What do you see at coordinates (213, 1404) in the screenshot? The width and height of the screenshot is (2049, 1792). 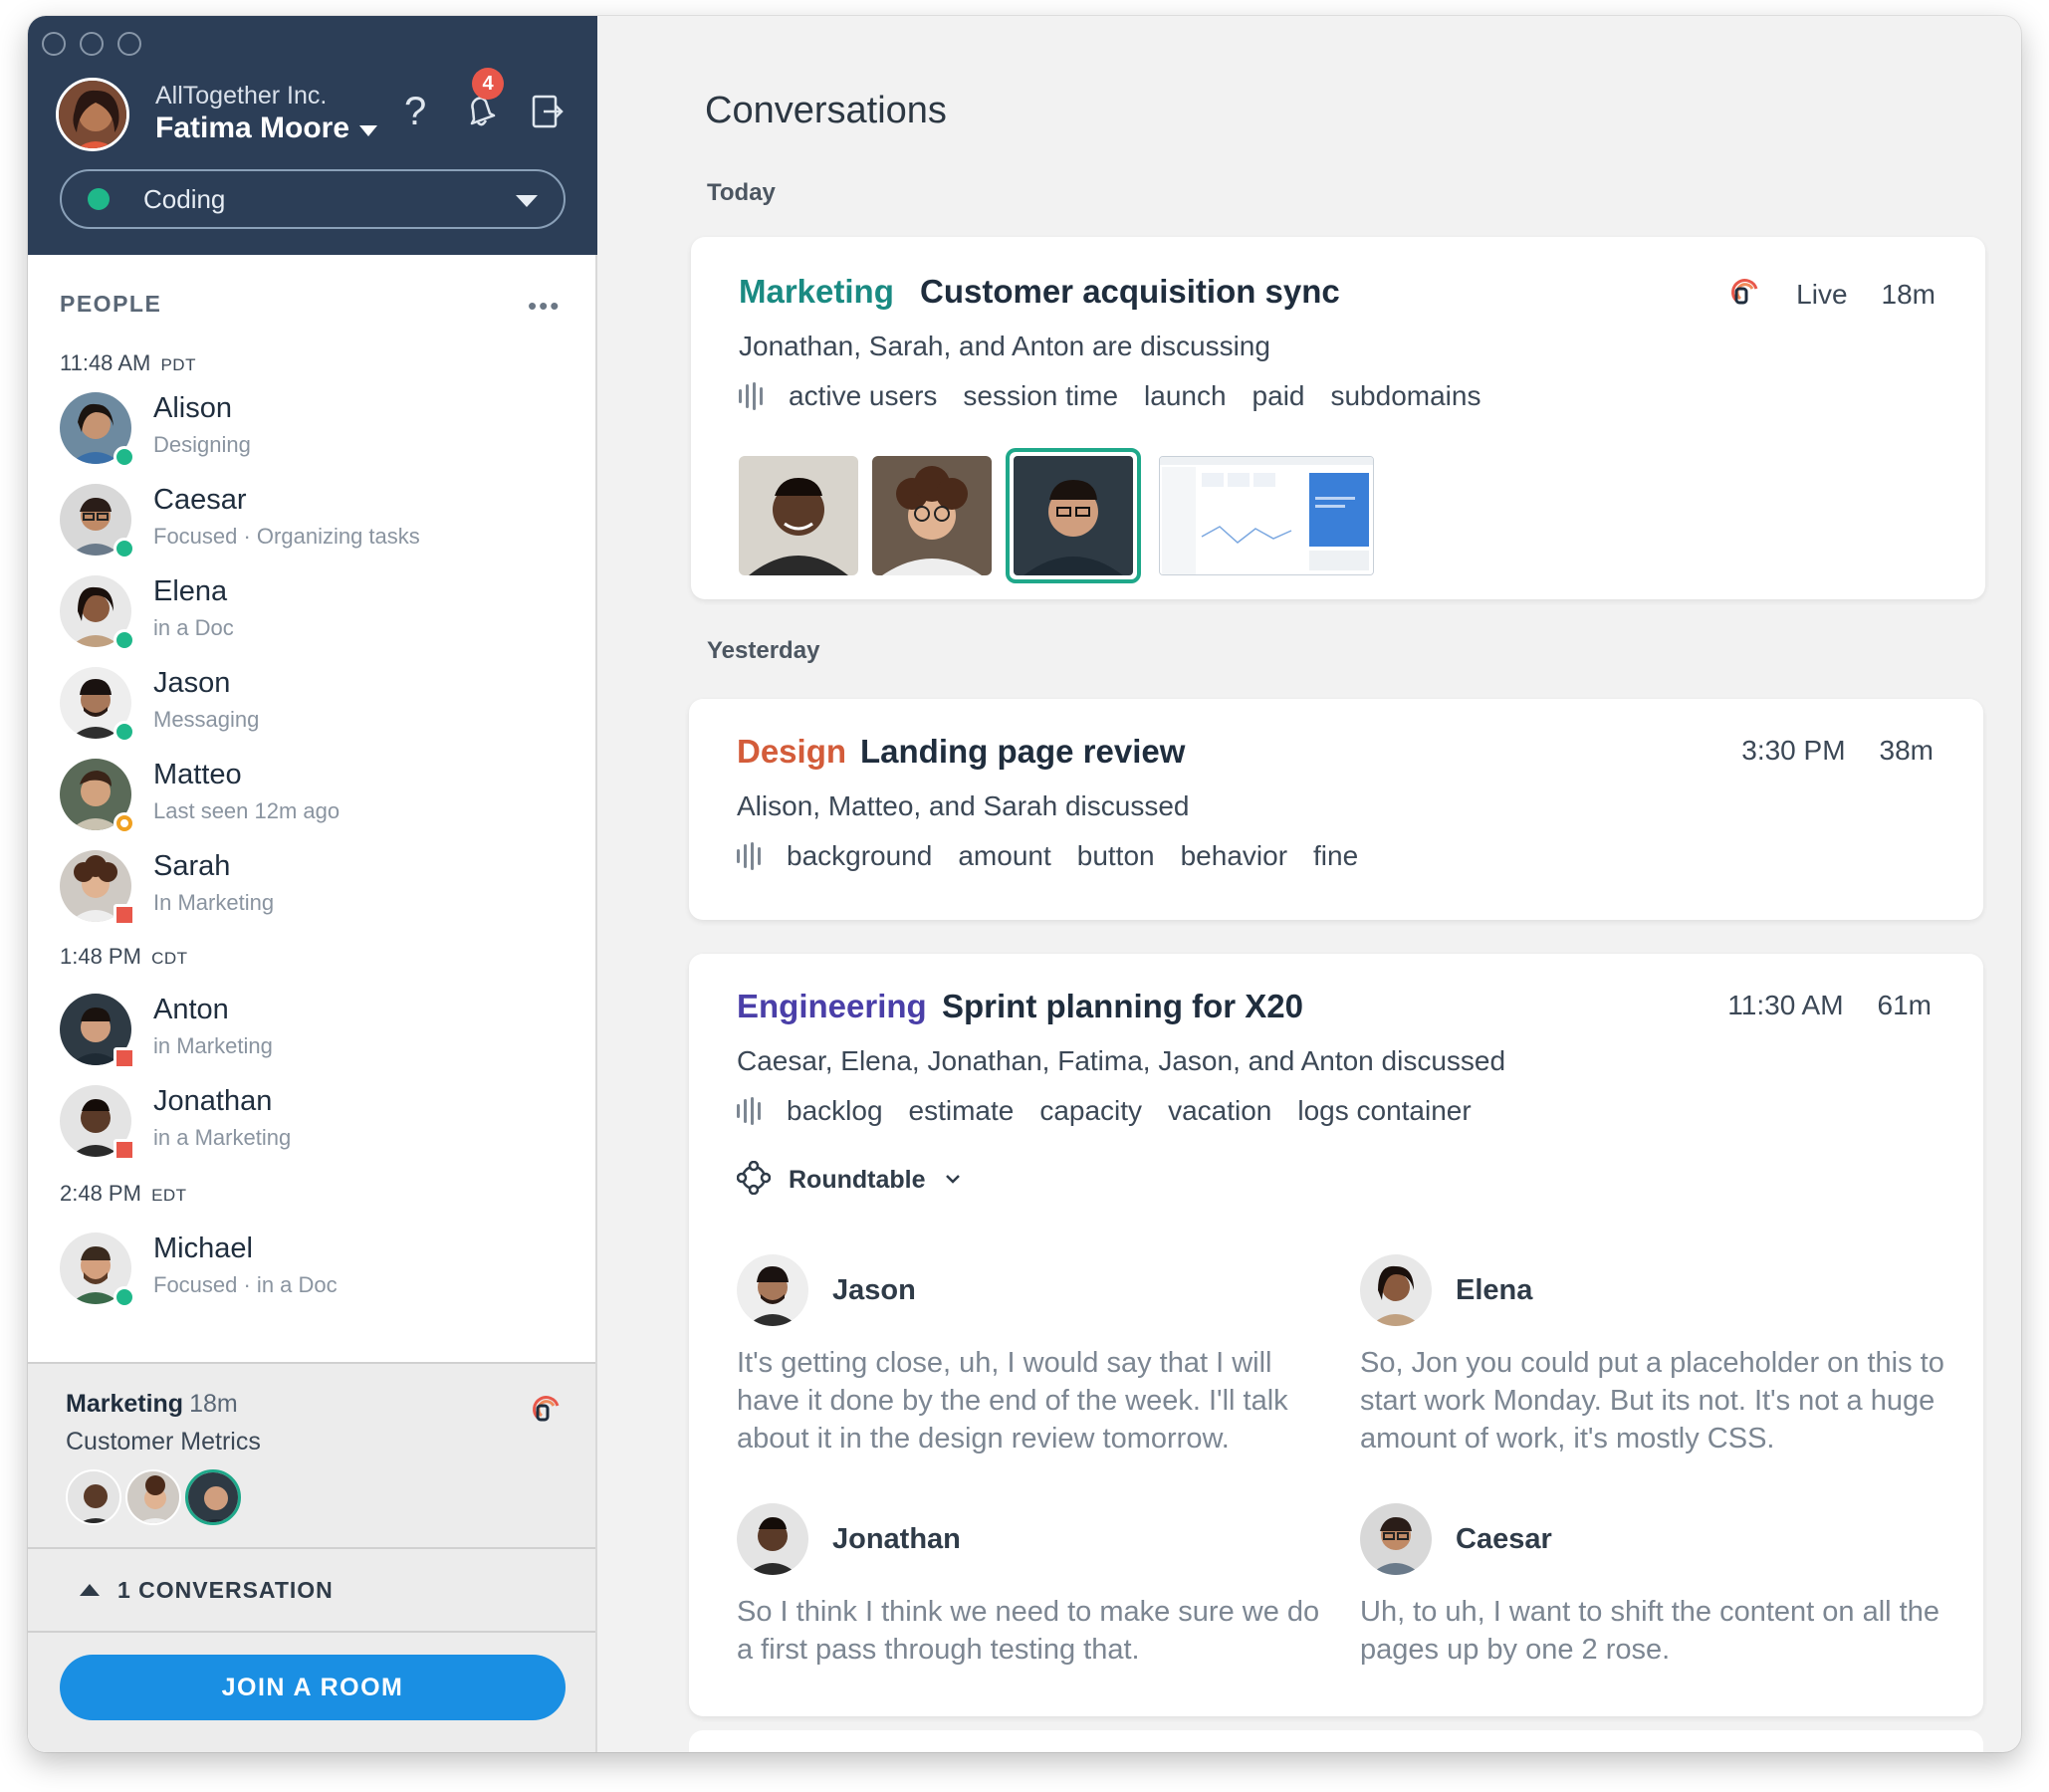 I see `active-conversation-duration: 18m` at bounding box center [213, 1404].